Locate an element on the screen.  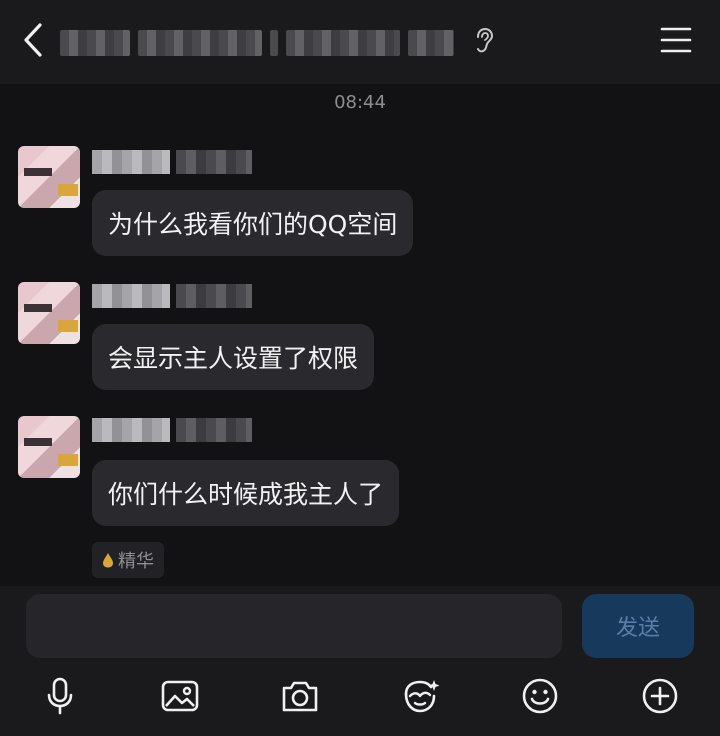
image-icon is located at coordinates (180, 696).